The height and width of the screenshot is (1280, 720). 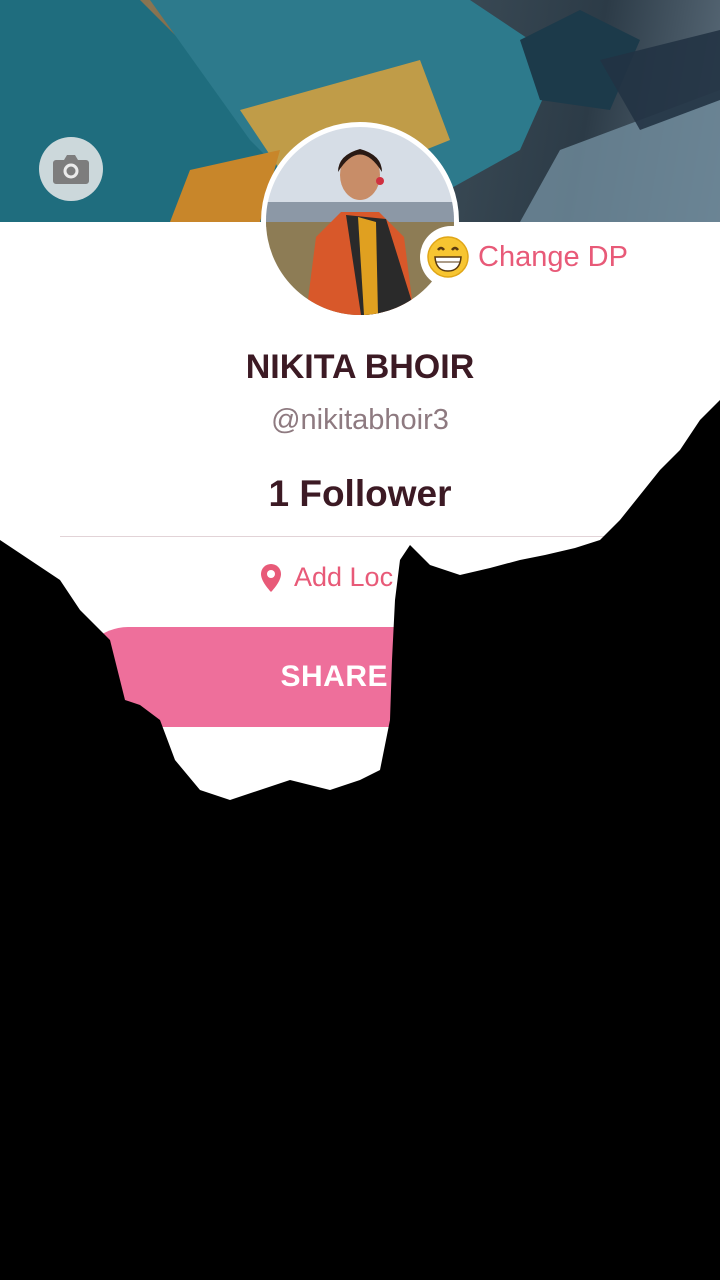 What do you see at coordinates (344, 577) in the screenshot?
I see `add-location-label: Add Loc` at bounding box center [344, 577].